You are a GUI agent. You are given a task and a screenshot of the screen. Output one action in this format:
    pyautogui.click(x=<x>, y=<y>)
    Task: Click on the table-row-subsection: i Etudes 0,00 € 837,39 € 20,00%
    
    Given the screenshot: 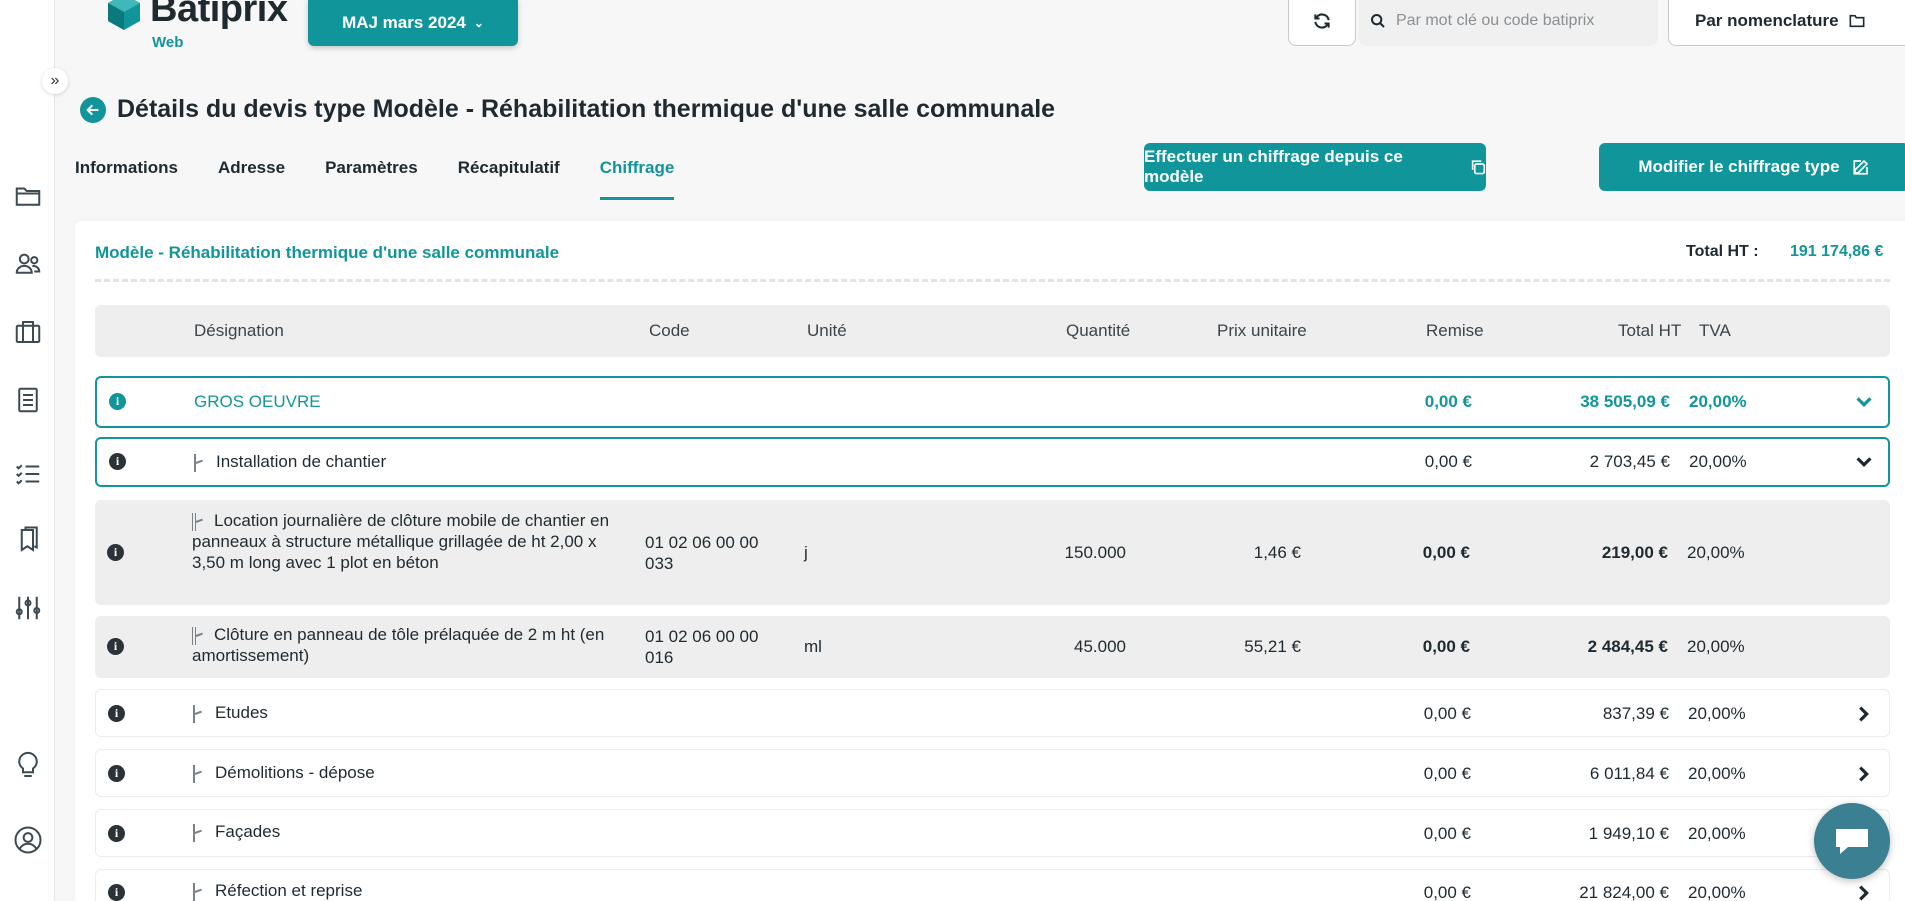 What is the action you would take?
    pyautogui.click(x=992, y=713)
    